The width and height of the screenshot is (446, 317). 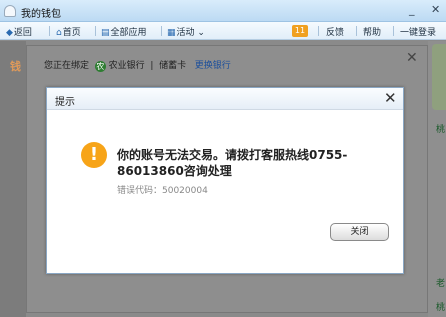 What do you see at coordinates (41, 14) in the screenshot?
I see `window-title: 我的钱包` at bounding box center [41, 14].